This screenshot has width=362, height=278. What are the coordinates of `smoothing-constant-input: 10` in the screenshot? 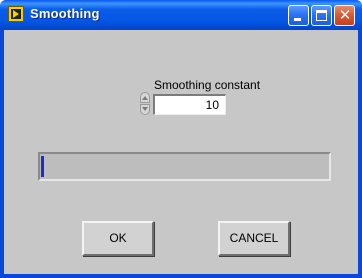 It's located at (189, 104).